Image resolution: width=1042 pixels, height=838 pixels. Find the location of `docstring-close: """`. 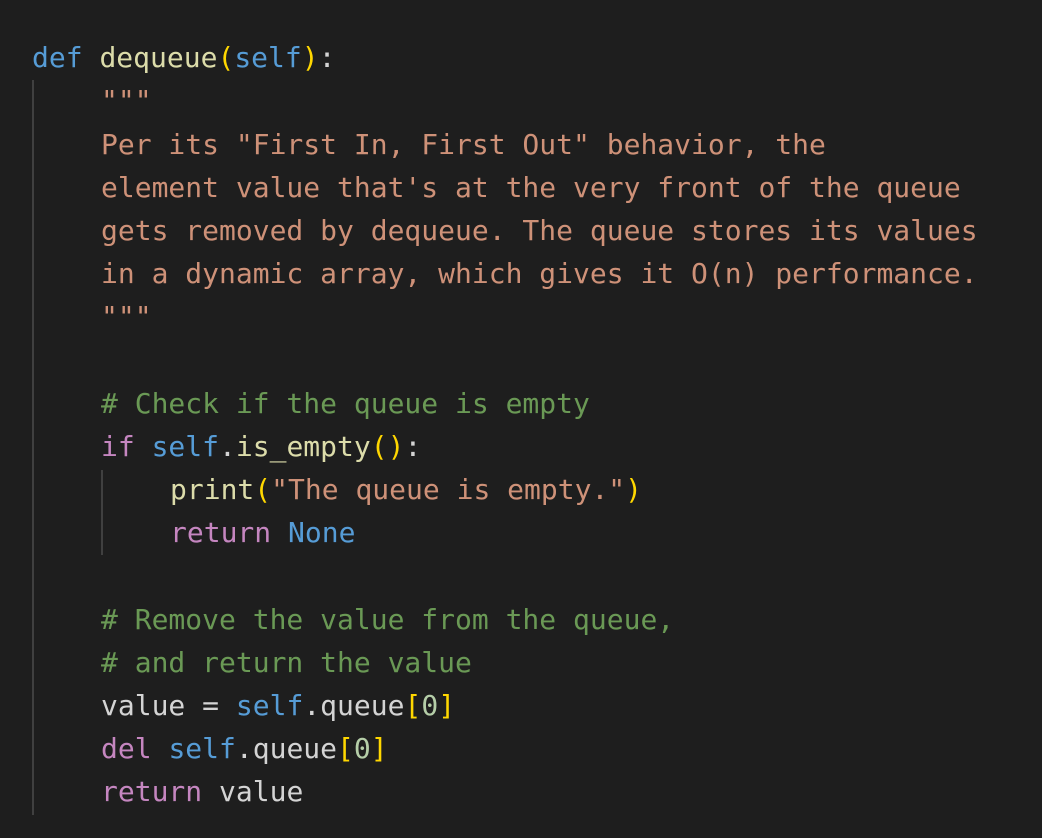

docstring-close: """ is located at coordinates (126, 316).